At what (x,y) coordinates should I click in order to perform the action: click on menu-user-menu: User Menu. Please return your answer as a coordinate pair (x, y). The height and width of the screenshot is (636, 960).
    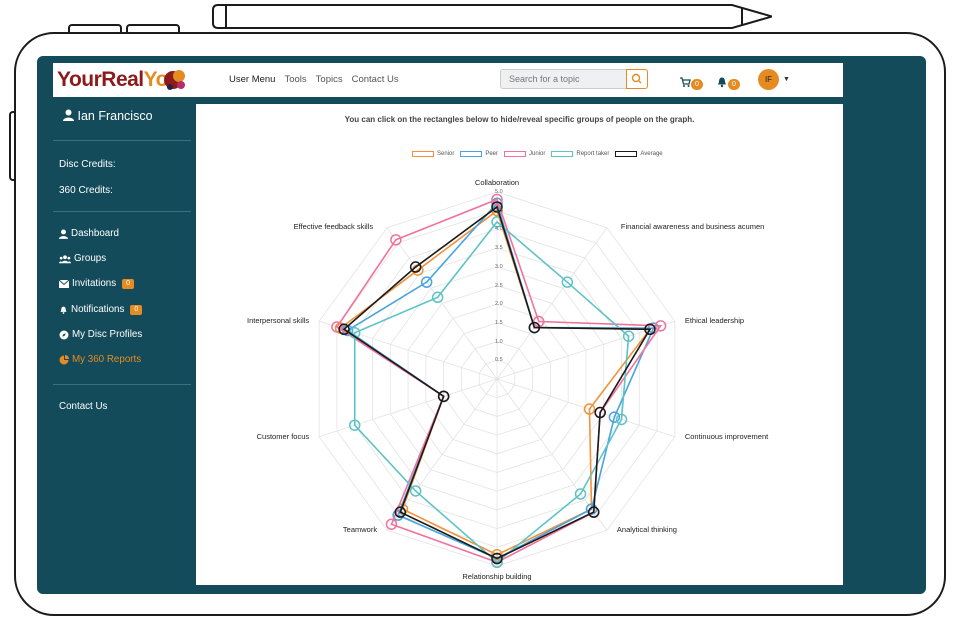
    Looking at the image, I should click on (252, 79).